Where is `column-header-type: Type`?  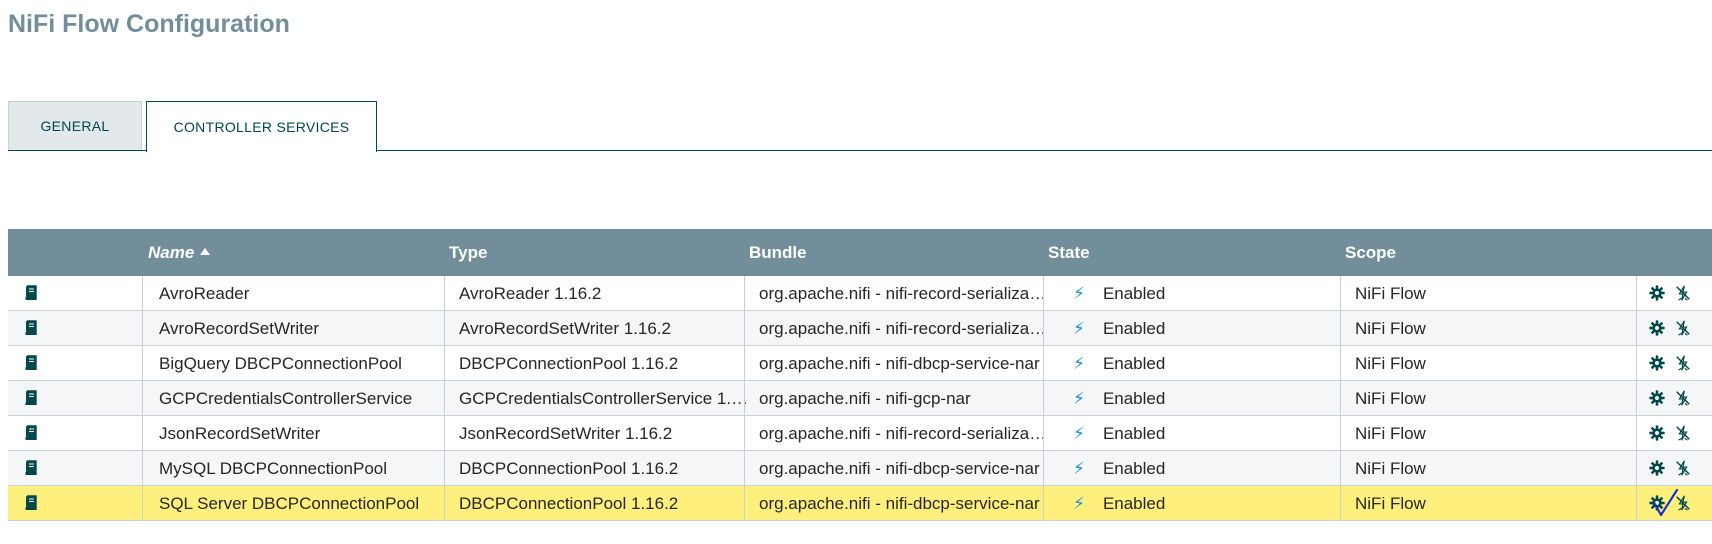 column-header-type: Type is located at coordinates (468, 252).